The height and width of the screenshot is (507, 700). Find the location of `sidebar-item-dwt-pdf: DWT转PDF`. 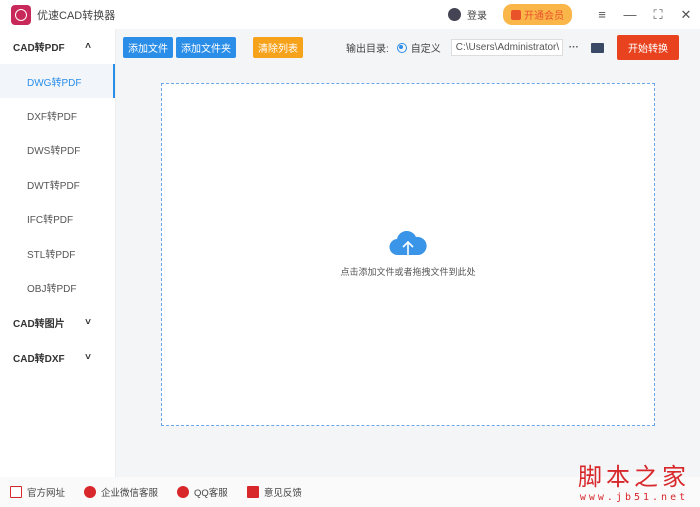

sidebar-item-dwt-pdf: DWT转PDF is located at coordinates (57, 184).